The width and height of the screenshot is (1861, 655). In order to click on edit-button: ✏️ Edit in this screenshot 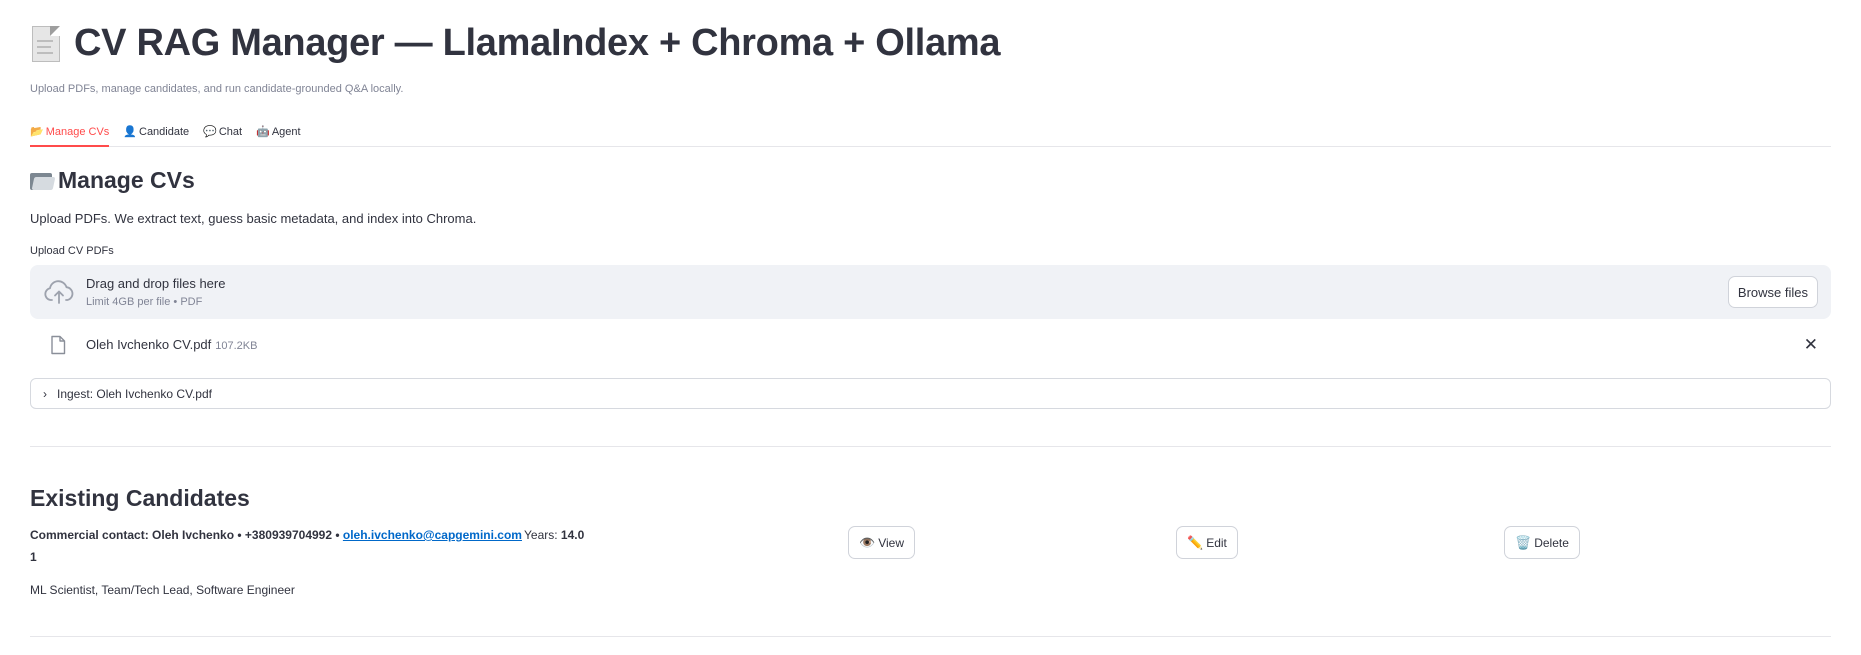, I will do `click(1207, 542)`.